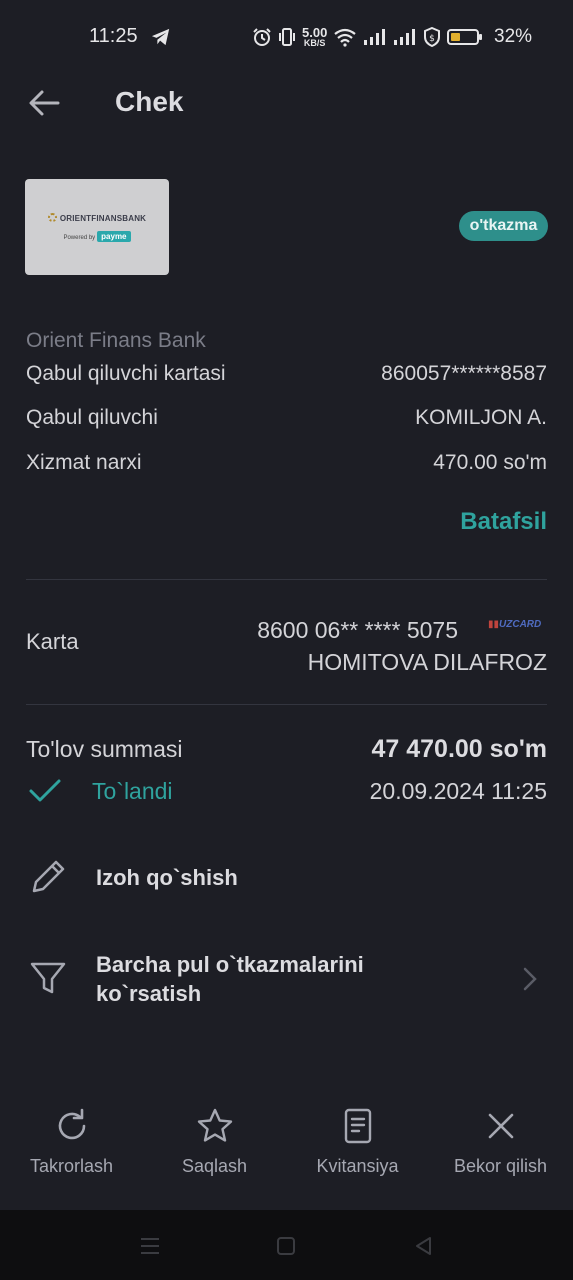 The height and width of the screenshot is (1280, 573). I want to click on add-comment-label: Izoh qo`shish, so click(167, 877).